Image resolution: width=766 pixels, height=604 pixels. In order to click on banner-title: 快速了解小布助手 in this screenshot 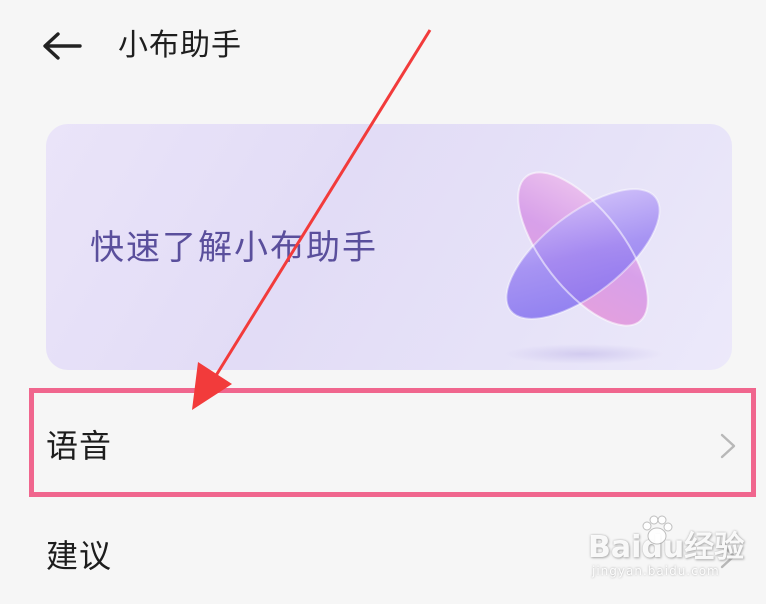, I will do `click(234, 248)`.